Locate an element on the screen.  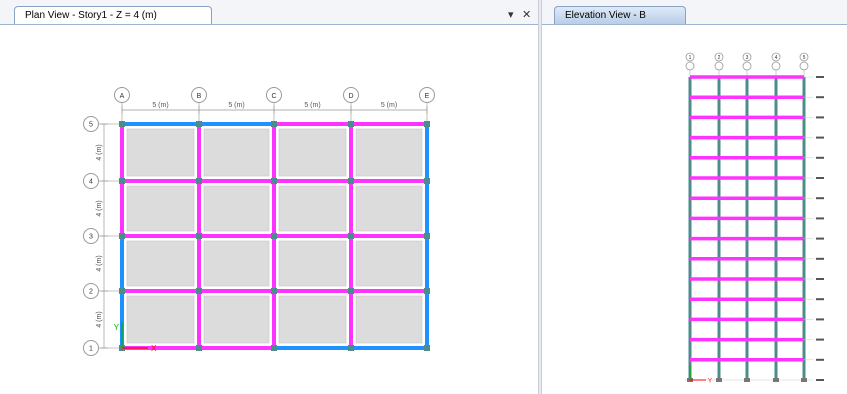
grid-bubble-x-label: C is located at coordinates (273, 96).